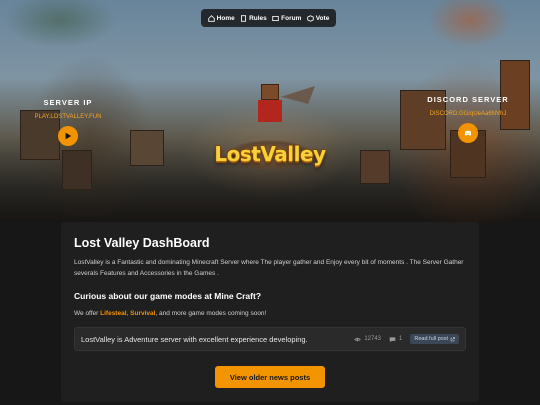  I want to click on eye-icon, so click(358, 339).